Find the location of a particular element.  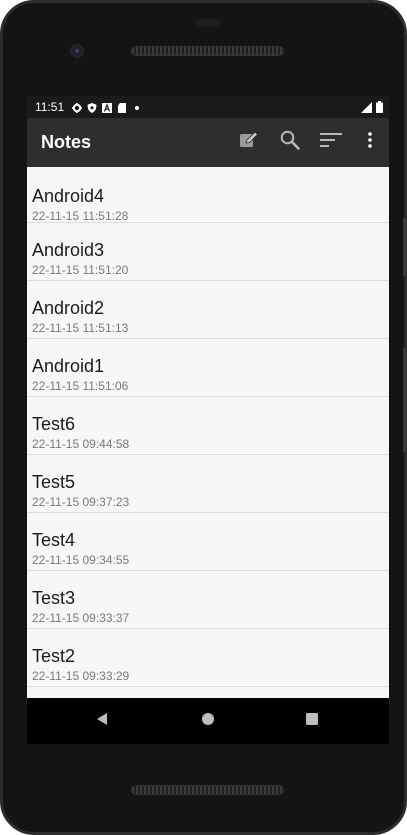

note-date: 22-11-15 11:51:06 is located at coordinates (80, 386).